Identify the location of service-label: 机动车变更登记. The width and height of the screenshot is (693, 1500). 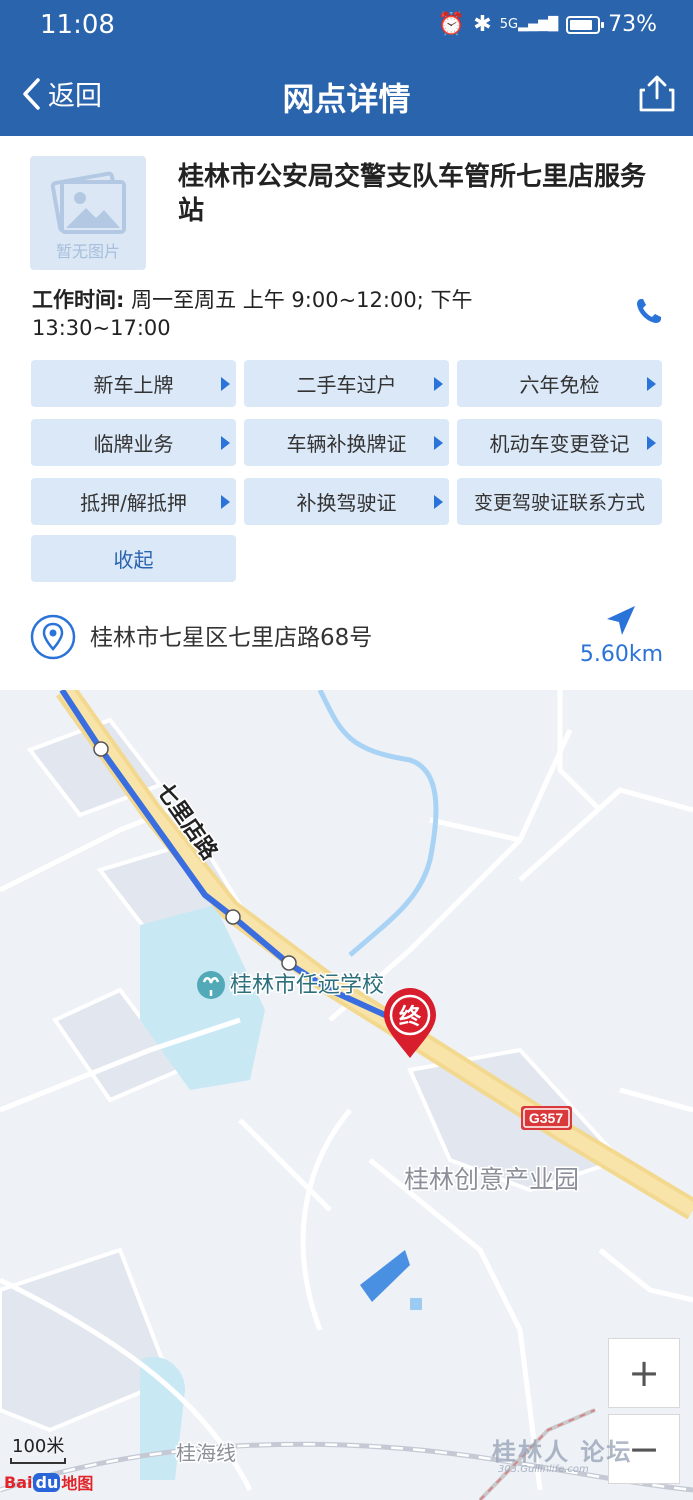
(559, 444).